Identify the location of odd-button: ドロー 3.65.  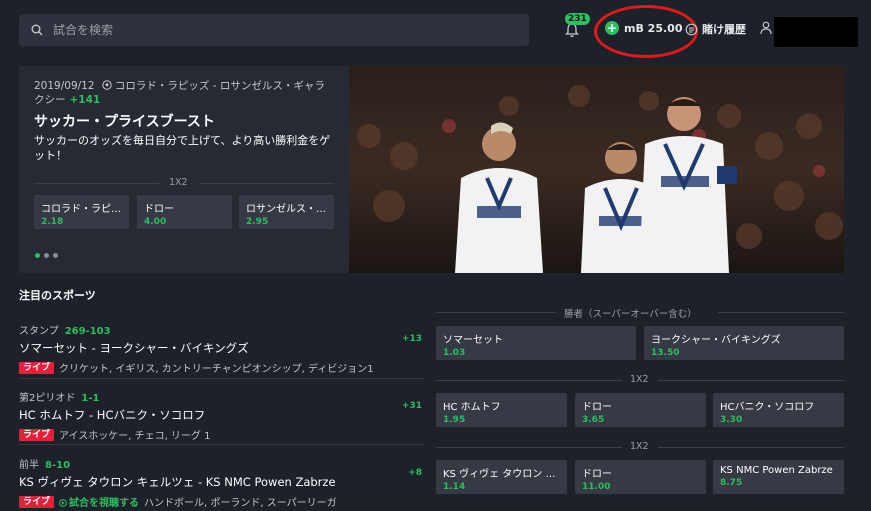
(640, 410).